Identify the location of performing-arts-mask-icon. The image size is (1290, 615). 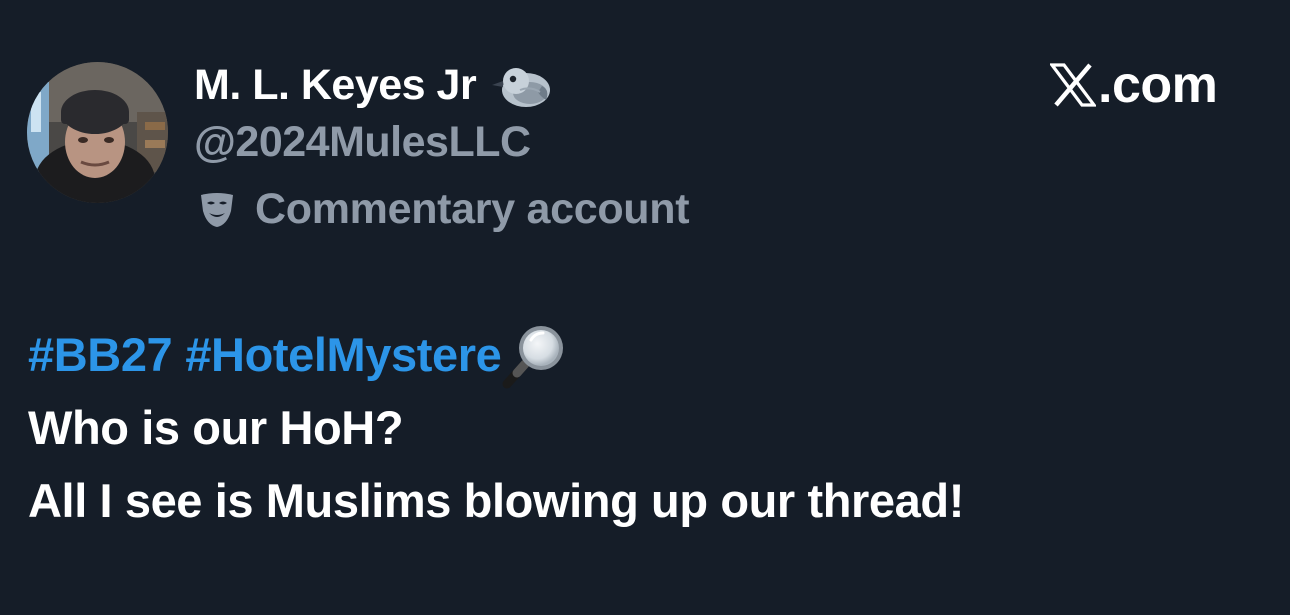
(217, 210).